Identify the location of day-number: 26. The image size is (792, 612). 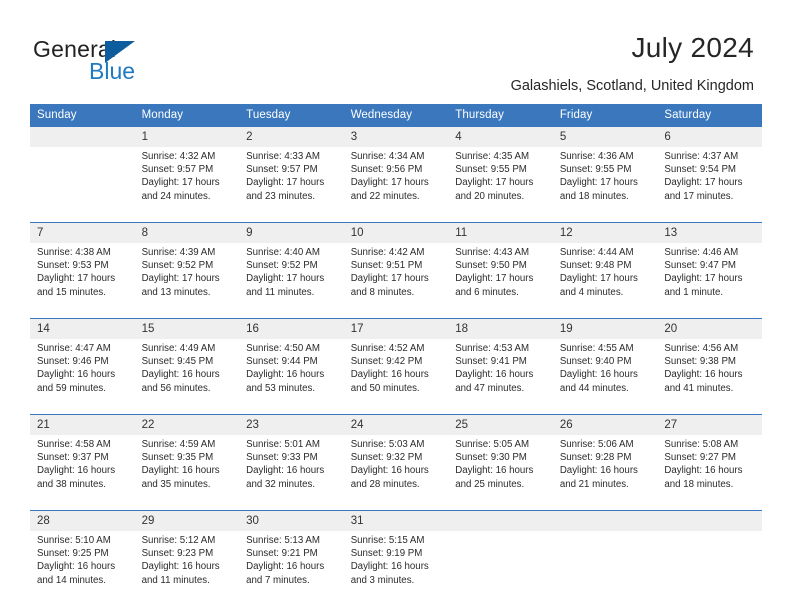
(605, 425).